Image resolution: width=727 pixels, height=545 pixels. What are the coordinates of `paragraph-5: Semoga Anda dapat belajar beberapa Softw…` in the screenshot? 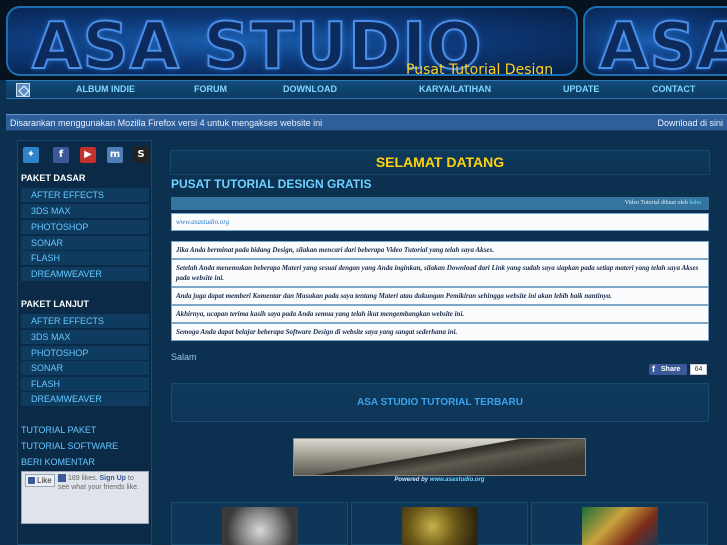 It's located at (440, 332).